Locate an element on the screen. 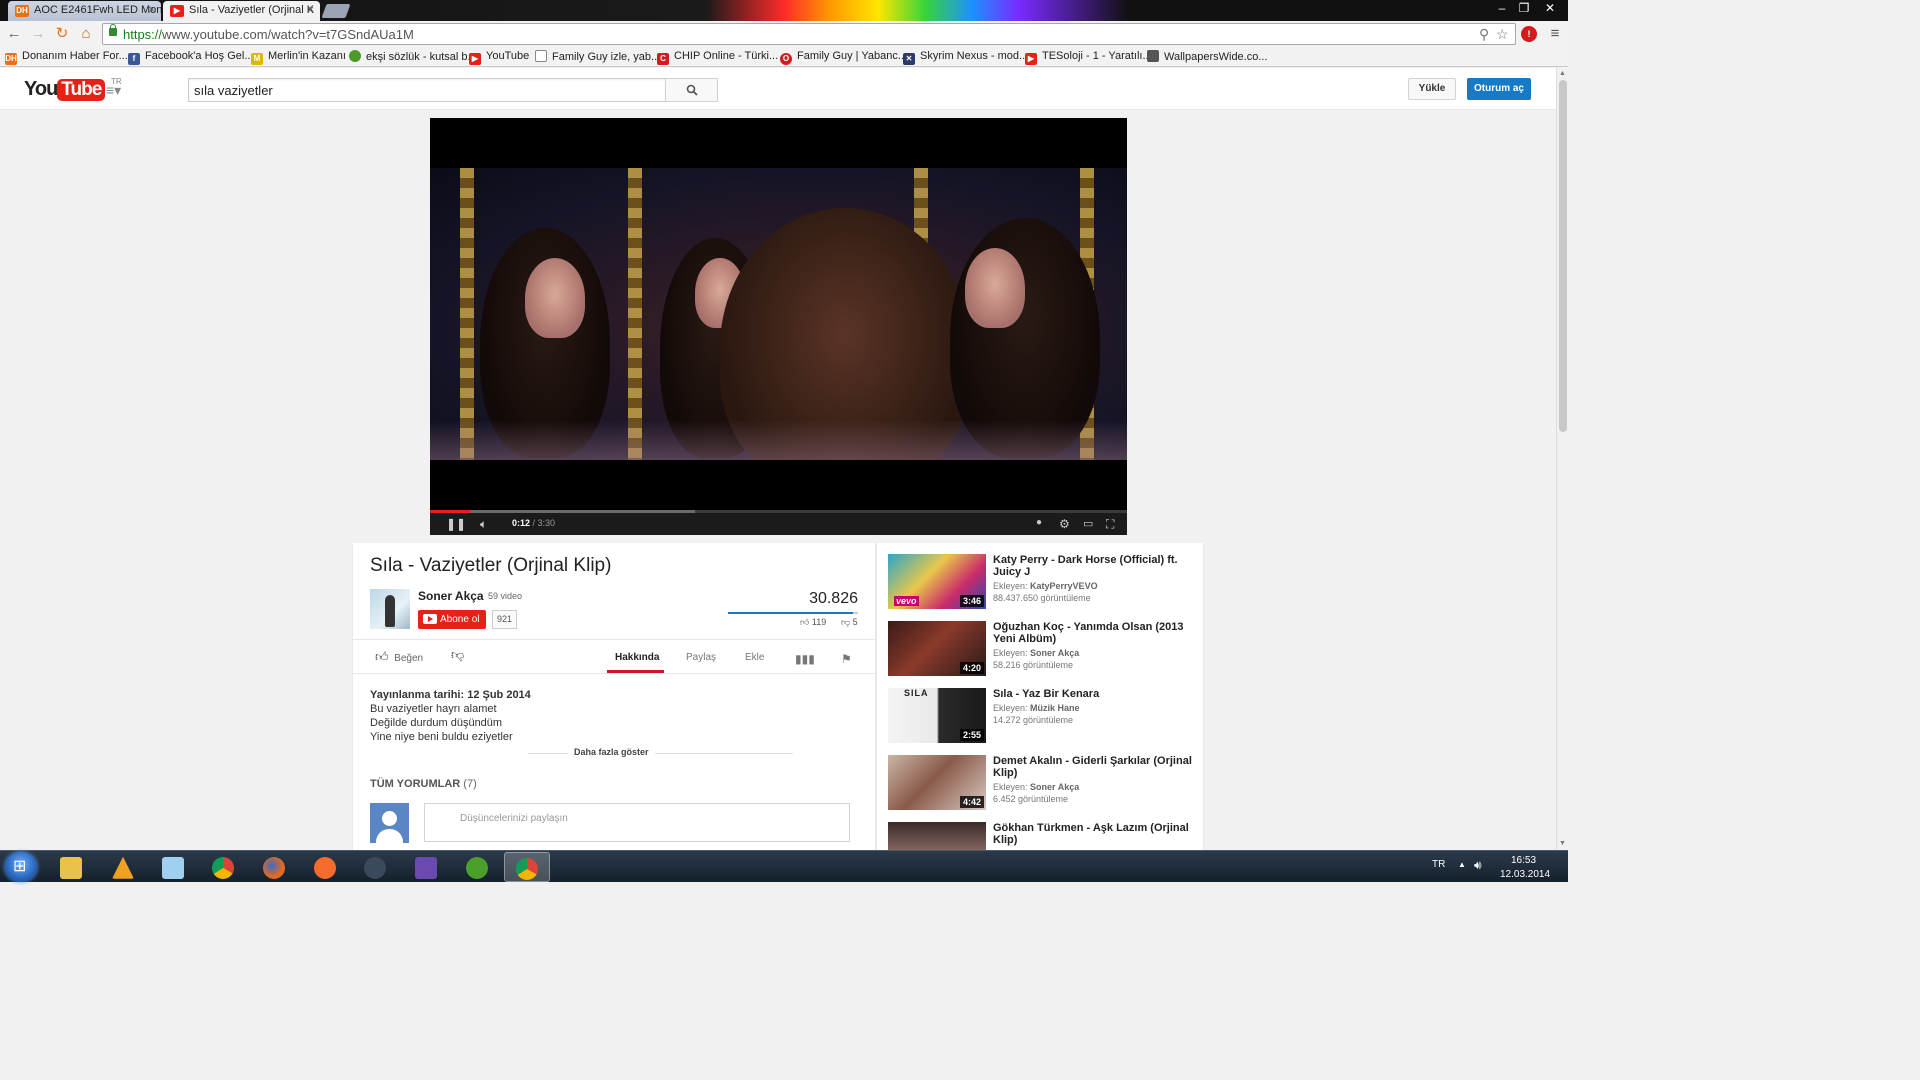 This screenshot has height=1080, width=1920. video-thumbnail: SILA 2:55 is located at coordinates (937, 715).